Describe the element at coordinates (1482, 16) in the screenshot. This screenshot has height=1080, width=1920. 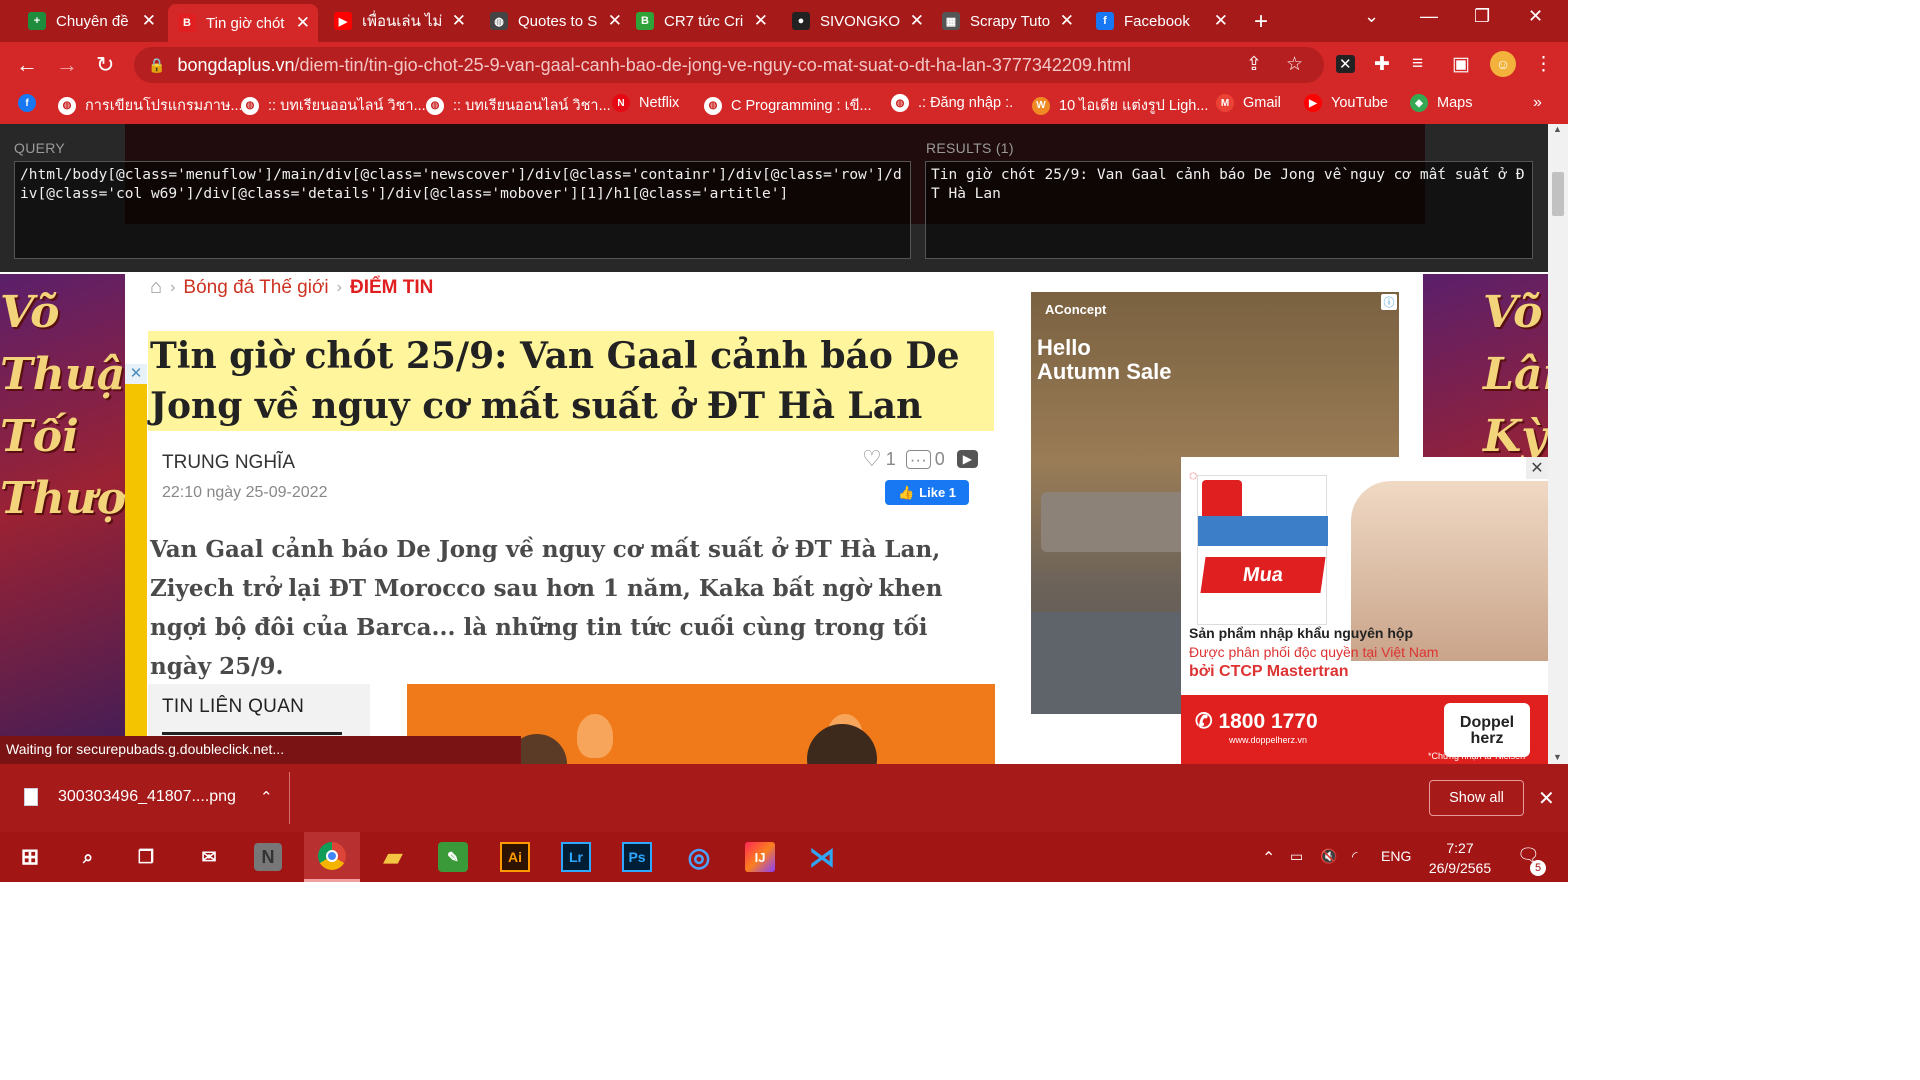
I see `restore-icon: ❐` at that location.